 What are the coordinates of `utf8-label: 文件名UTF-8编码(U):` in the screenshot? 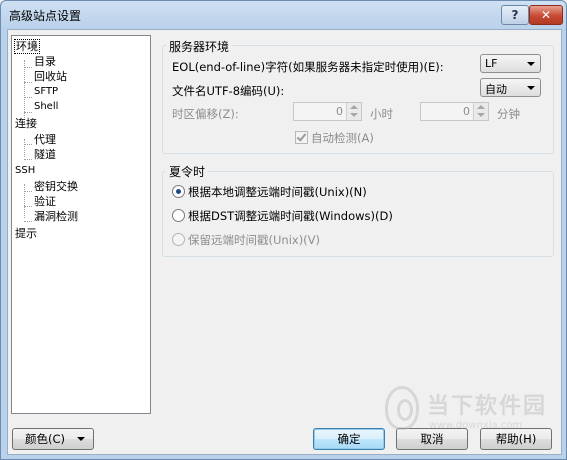 It's located at (228, 91).